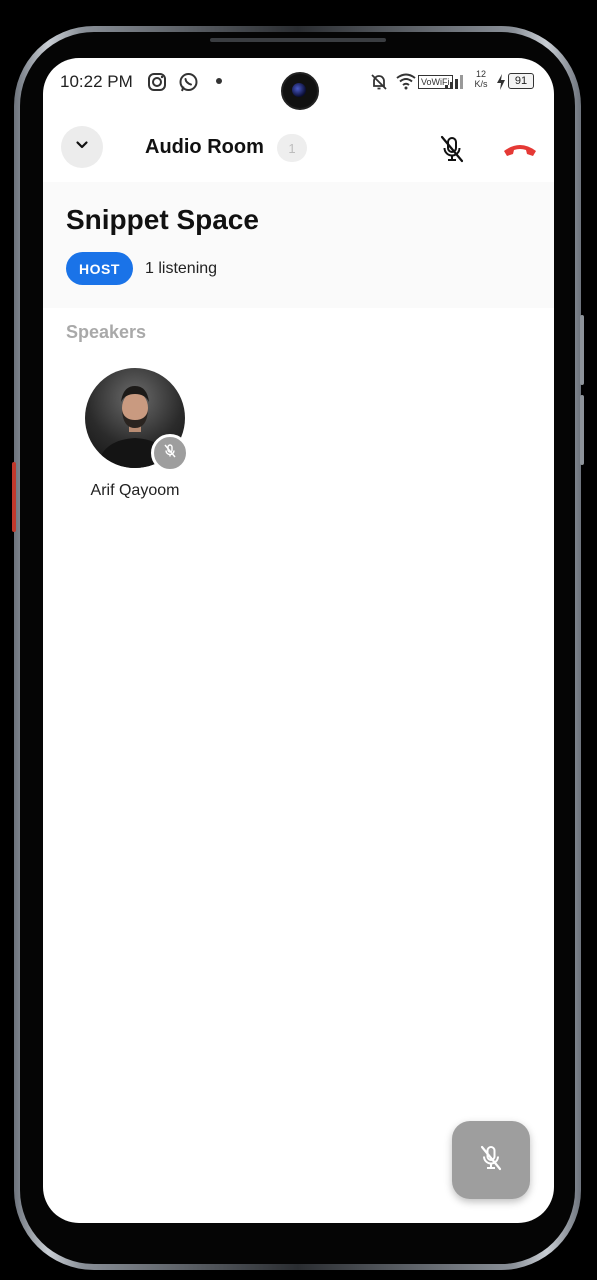  What do you see at coordinates (379, 84) in the screenshot?
I see `bell-off-icon` at bounding box center [379, 84].